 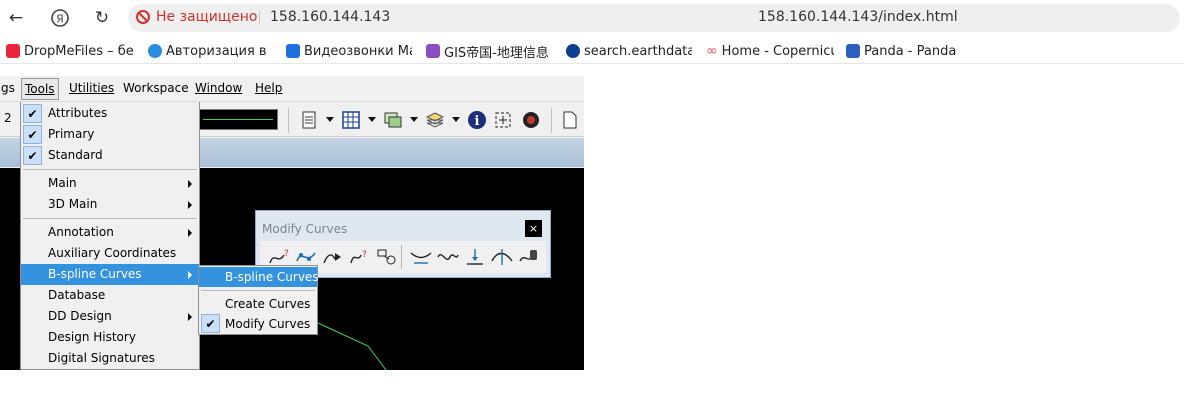 I want to click on menubar: gs Tools Utilities Workspace Window Help, so click(x=292, y=89).